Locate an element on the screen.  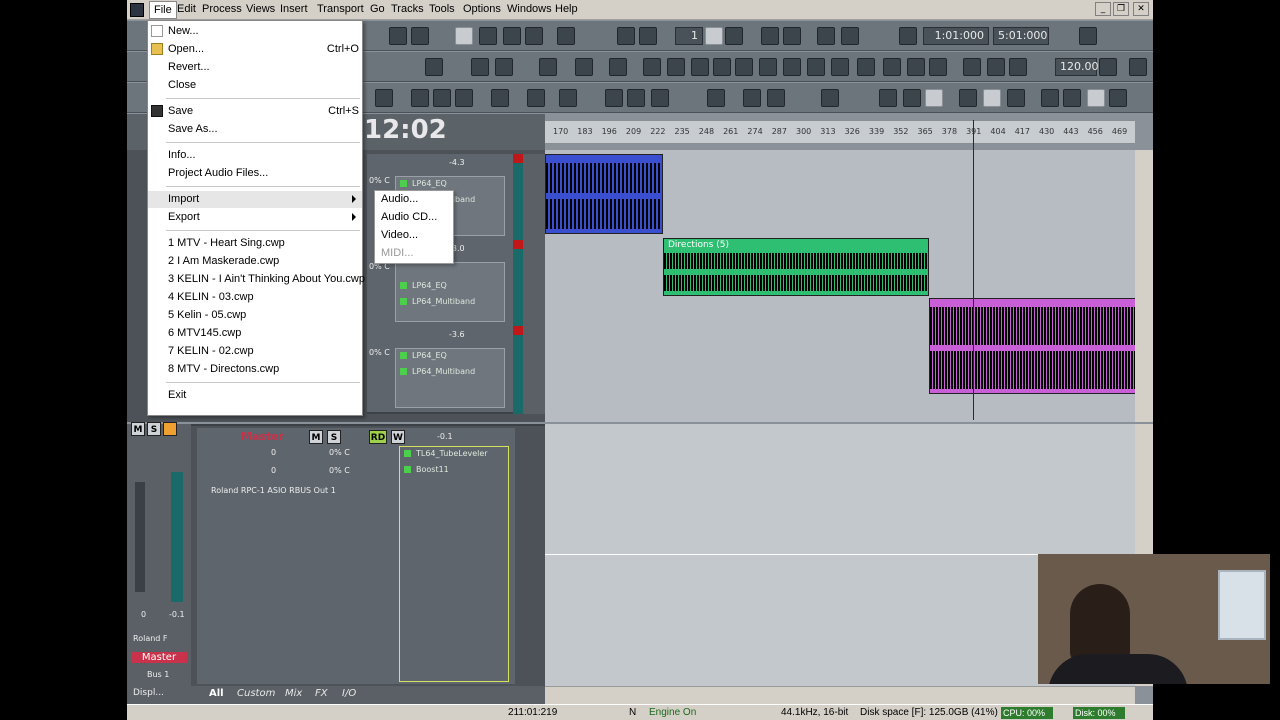
fx-item: LP64_Multiband is located at coordinates (437, 371).